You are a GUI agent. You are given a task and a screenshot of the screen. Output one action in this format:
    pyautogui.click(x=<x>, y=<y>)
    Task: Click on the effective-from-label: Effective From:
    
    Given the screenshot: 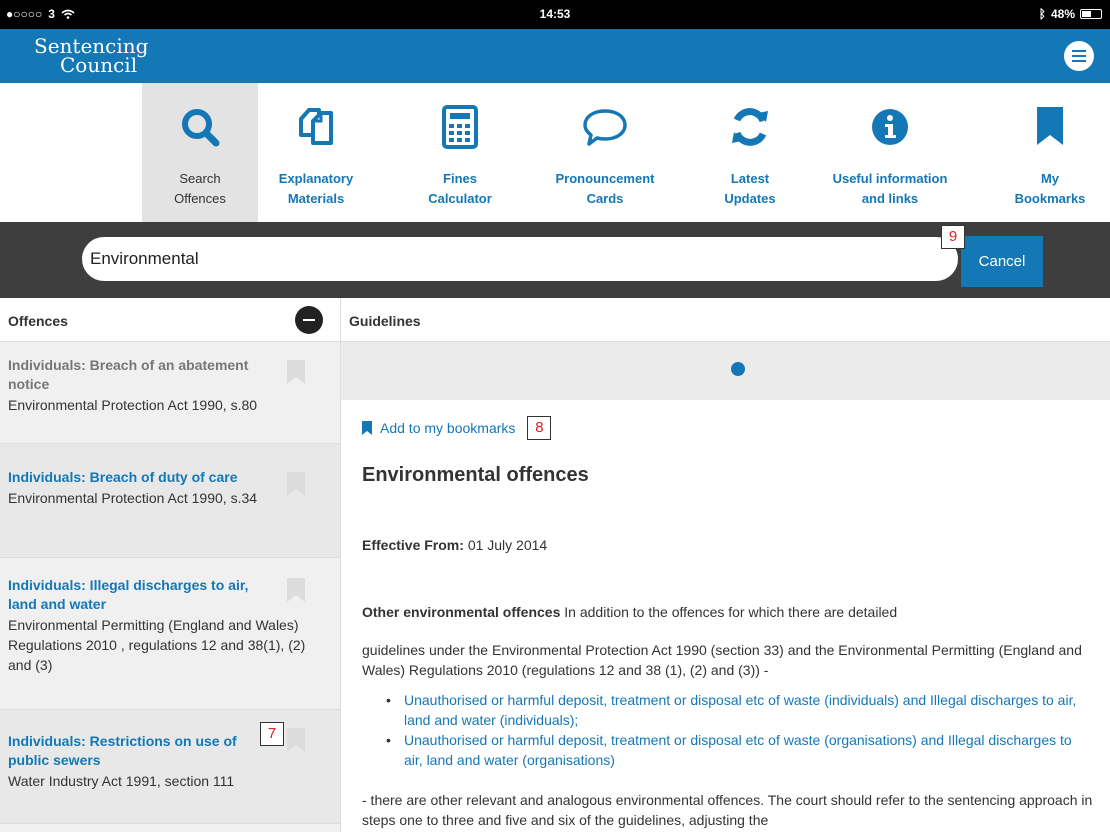 What is the action you would take?
    pyautogui.click(x=413, y=545)
    